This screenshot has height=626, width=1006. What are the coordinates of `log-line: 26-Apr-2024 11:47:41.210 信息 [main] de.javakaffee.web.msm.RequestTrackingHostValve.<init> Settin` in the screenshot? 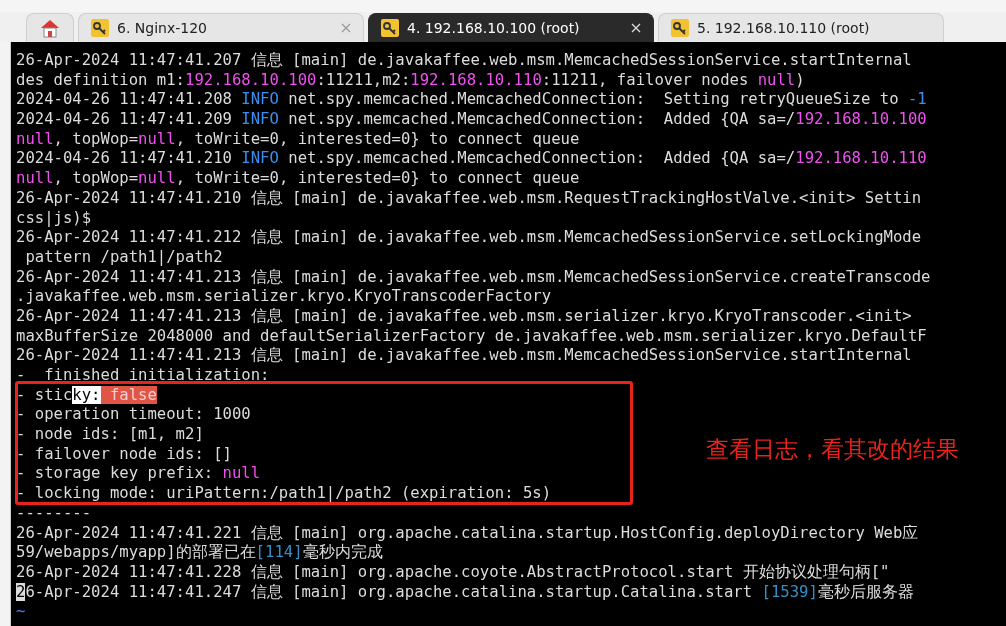 It's located at (469, 198).